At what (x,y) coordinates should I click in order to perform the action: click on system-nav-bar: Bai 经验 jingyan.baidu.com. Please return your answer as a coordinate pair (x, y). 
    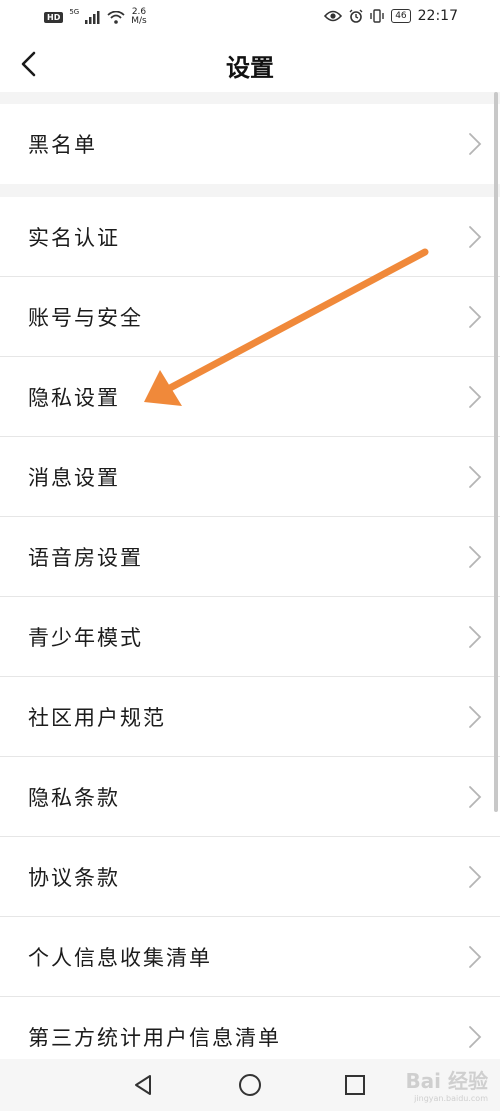
    Looking at the image, I should click on (250, 1085).